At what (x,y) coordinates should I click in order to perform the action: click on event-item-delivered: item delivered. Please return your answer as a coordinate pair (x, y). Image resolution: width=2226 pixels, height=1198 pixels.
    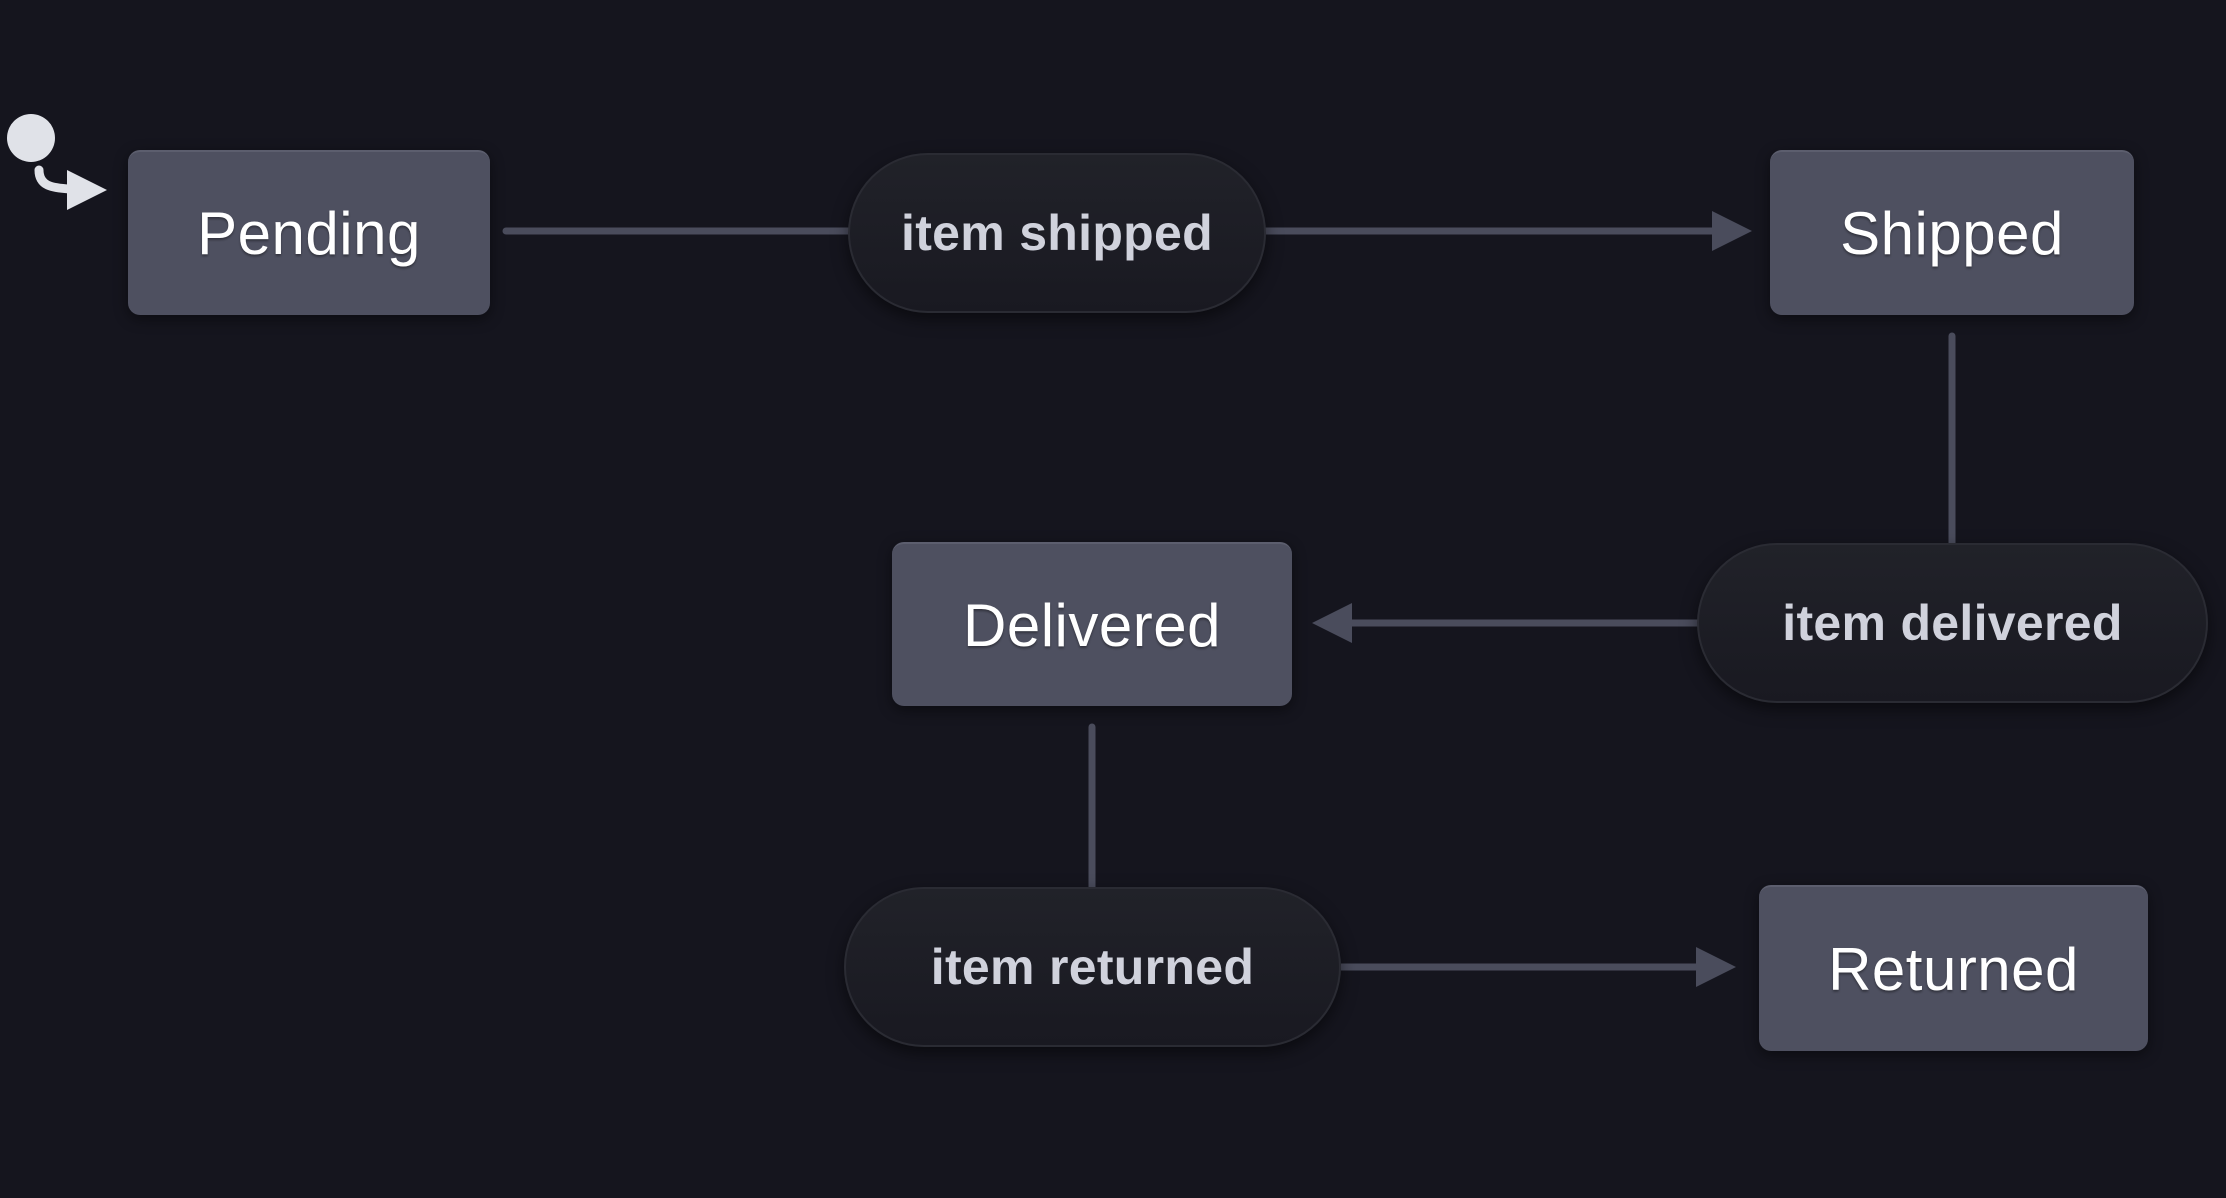
    Looking at the image, I should click on (1952, 623).